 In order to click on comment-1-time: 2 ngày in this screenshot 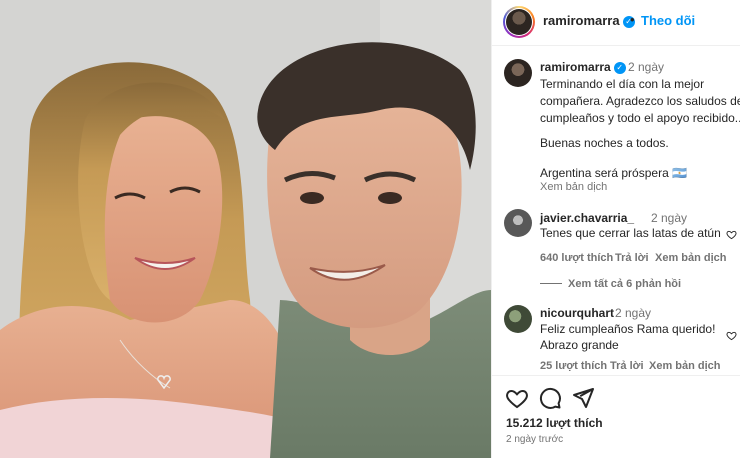, I will do `click(669, 218)`.